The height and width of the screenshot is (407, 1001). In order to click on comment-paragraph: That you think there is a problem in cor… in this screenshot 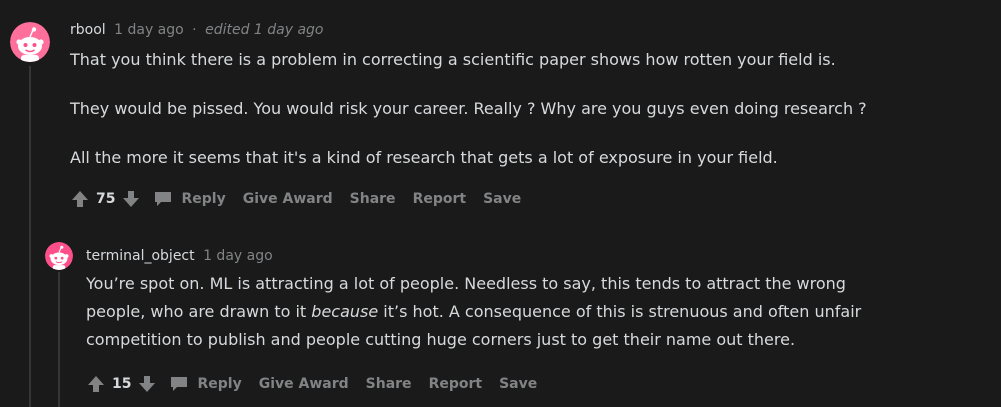, I will do `click(453, 59)`.